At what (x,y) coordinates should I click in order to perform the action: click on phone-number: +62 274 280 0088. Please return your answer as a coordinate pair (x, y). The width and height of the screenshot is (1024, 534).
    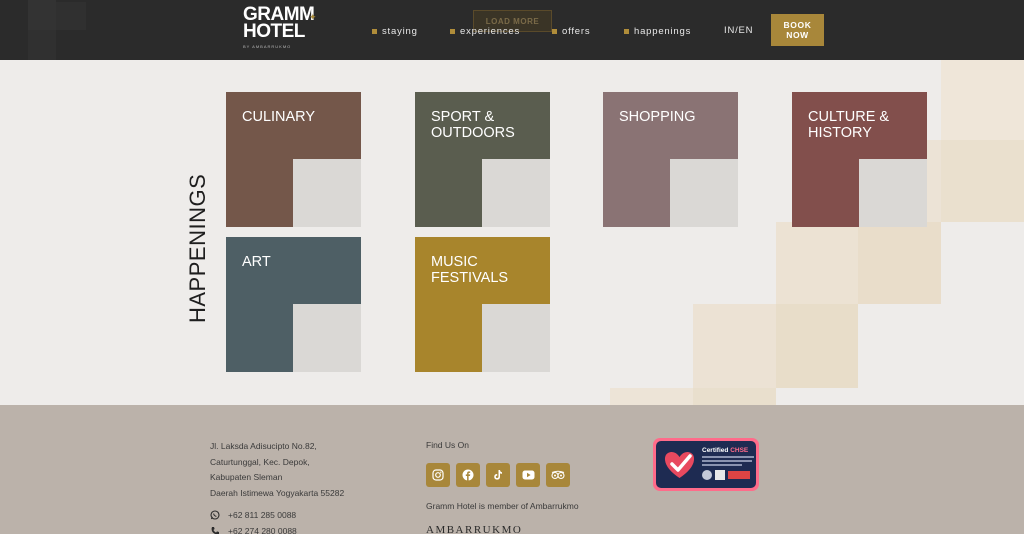
    Looking at the image, I should click on (262, 530).